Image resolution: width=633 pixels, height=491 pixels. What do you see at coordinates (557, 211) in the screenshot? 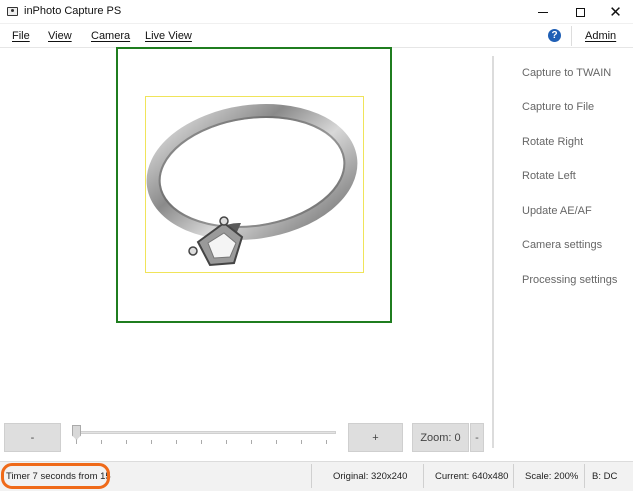
I see `update-ae-af-button: Update AE/AF` at bounding box center [557, 211].